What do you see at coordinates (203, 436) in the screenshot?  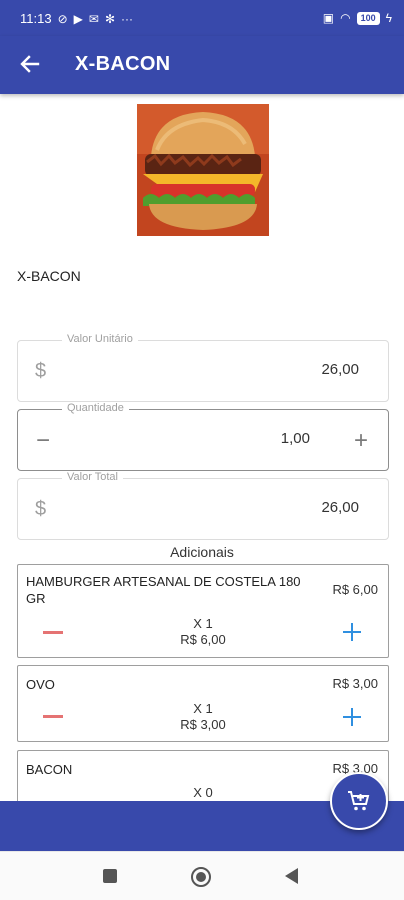 I see `quantity-stepper: Quantidade − 1,00 +` at bounding box center [203, 436].